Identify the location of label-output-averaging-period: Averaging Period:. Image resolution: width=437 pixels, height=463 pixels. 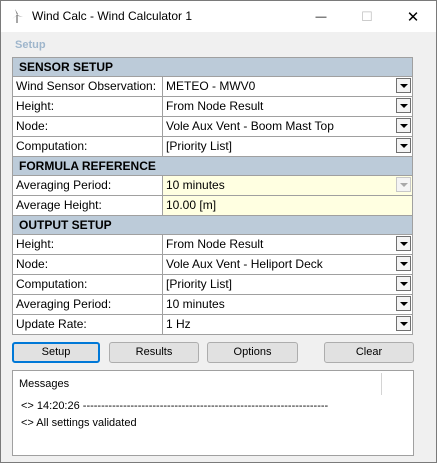
(88, 304).